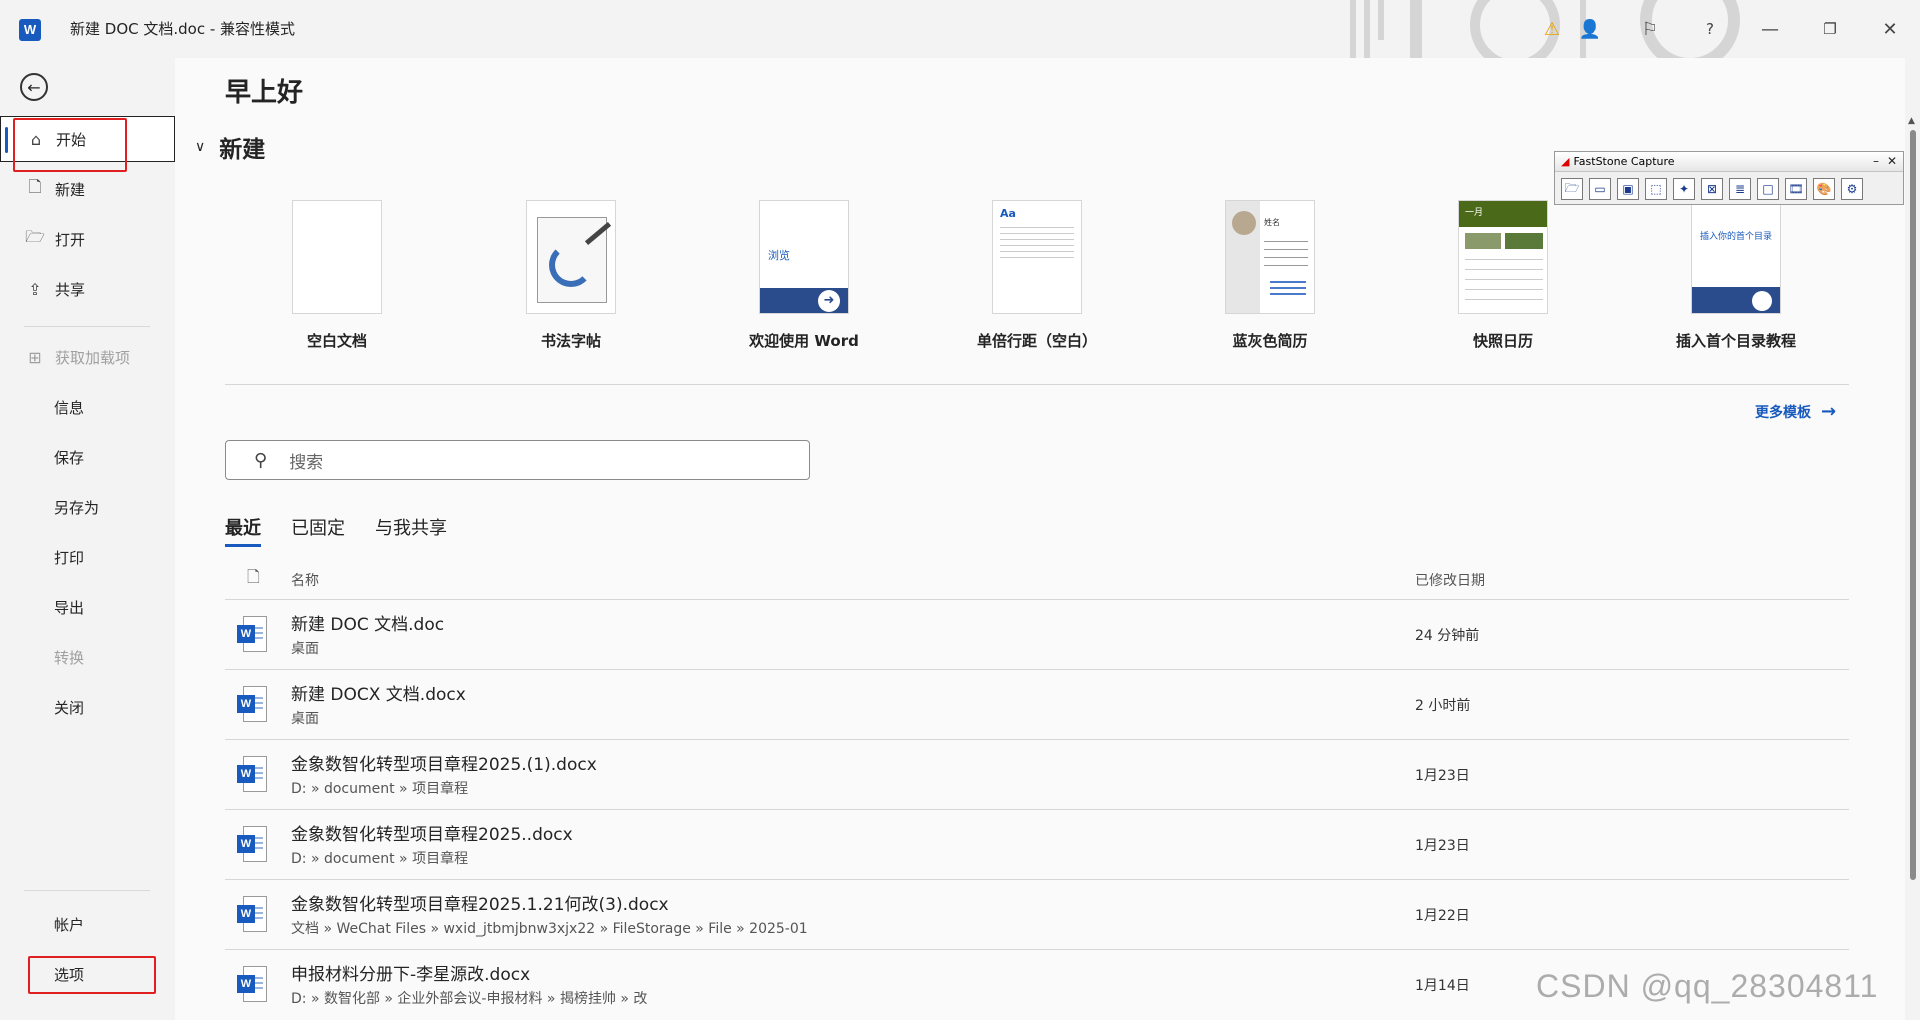  I want to click on sidebar-item-save-as: 另存为, so click(87, 507).